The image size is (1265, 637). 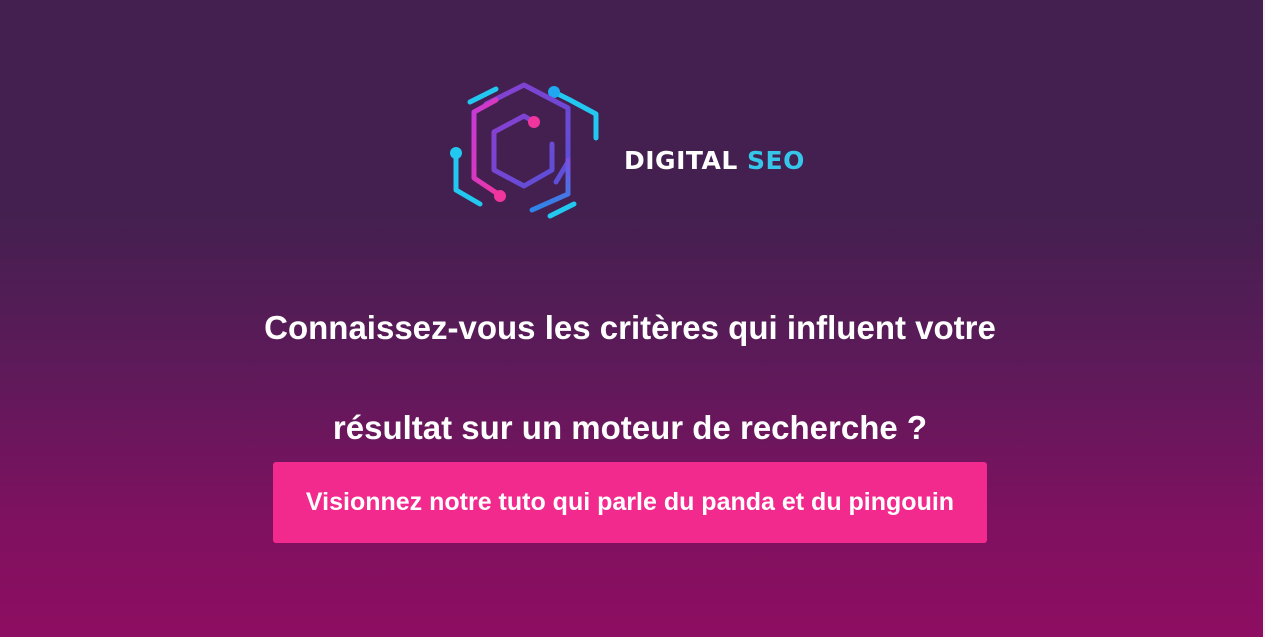 I want to click on brand-name: DIGITAL SEO, so click(x=714, y=160).